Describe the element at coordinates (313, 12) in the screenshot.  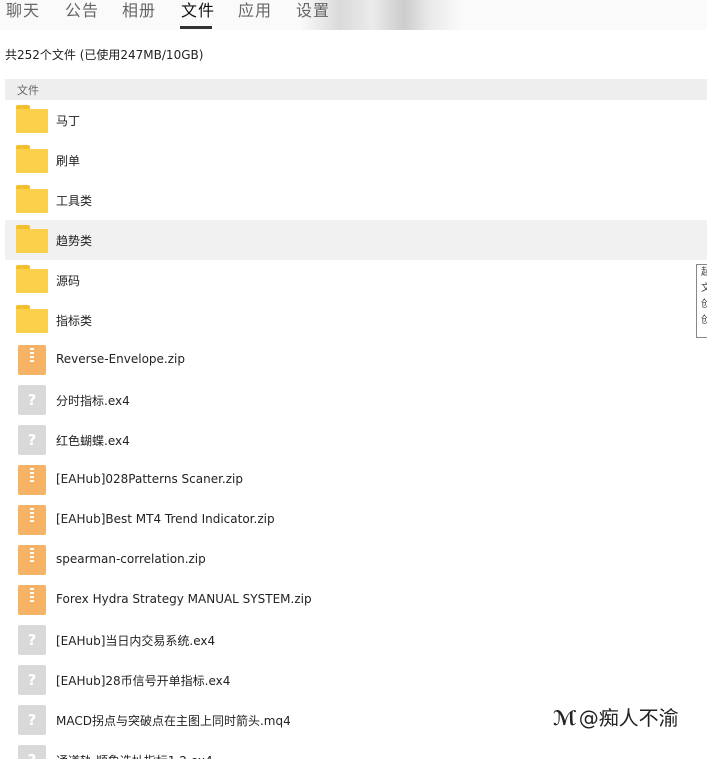
I see `tab-settings: 设置` at that location.